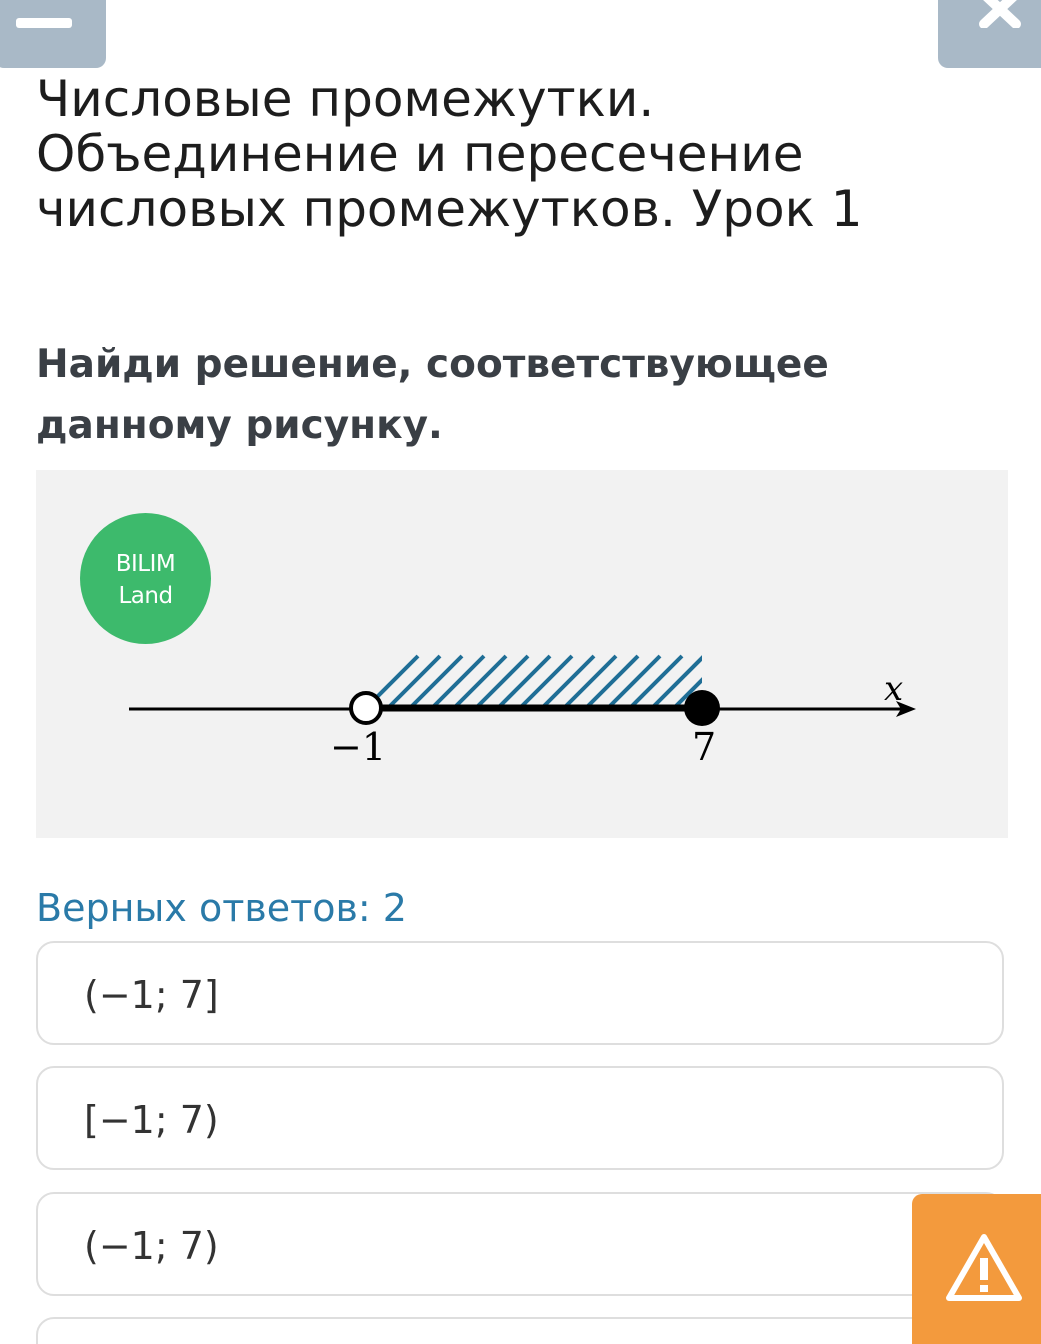 The height and width of the screenshot is (1344, 1041). I want to click on report-button, so click(976, 1269).